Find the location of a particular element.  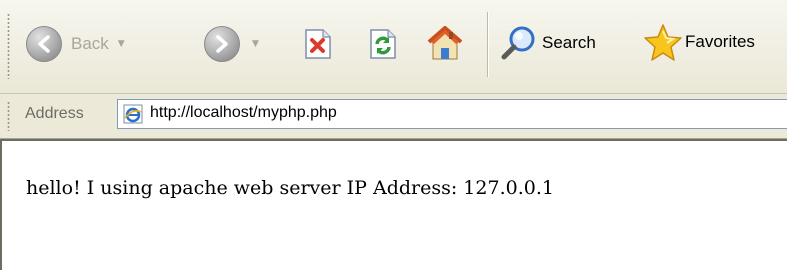

forward-button: ▼ is located at coordinates (231, 44).